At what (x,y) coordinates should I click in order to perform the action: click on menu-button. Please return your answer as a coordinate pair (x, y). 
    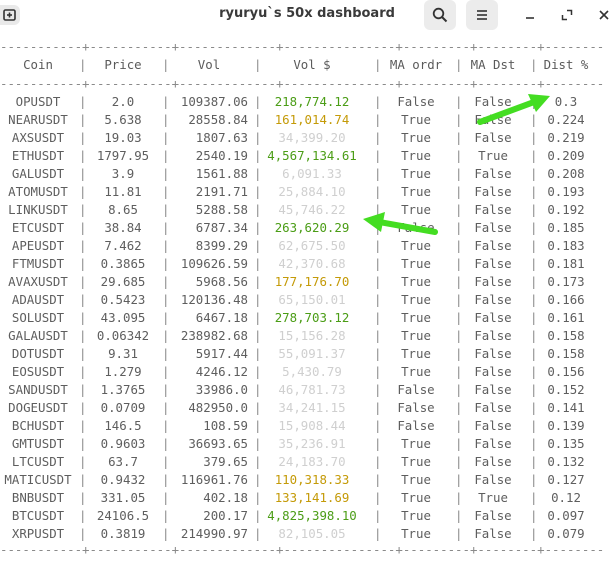
    Looking at the image, I should click on (482, 15).